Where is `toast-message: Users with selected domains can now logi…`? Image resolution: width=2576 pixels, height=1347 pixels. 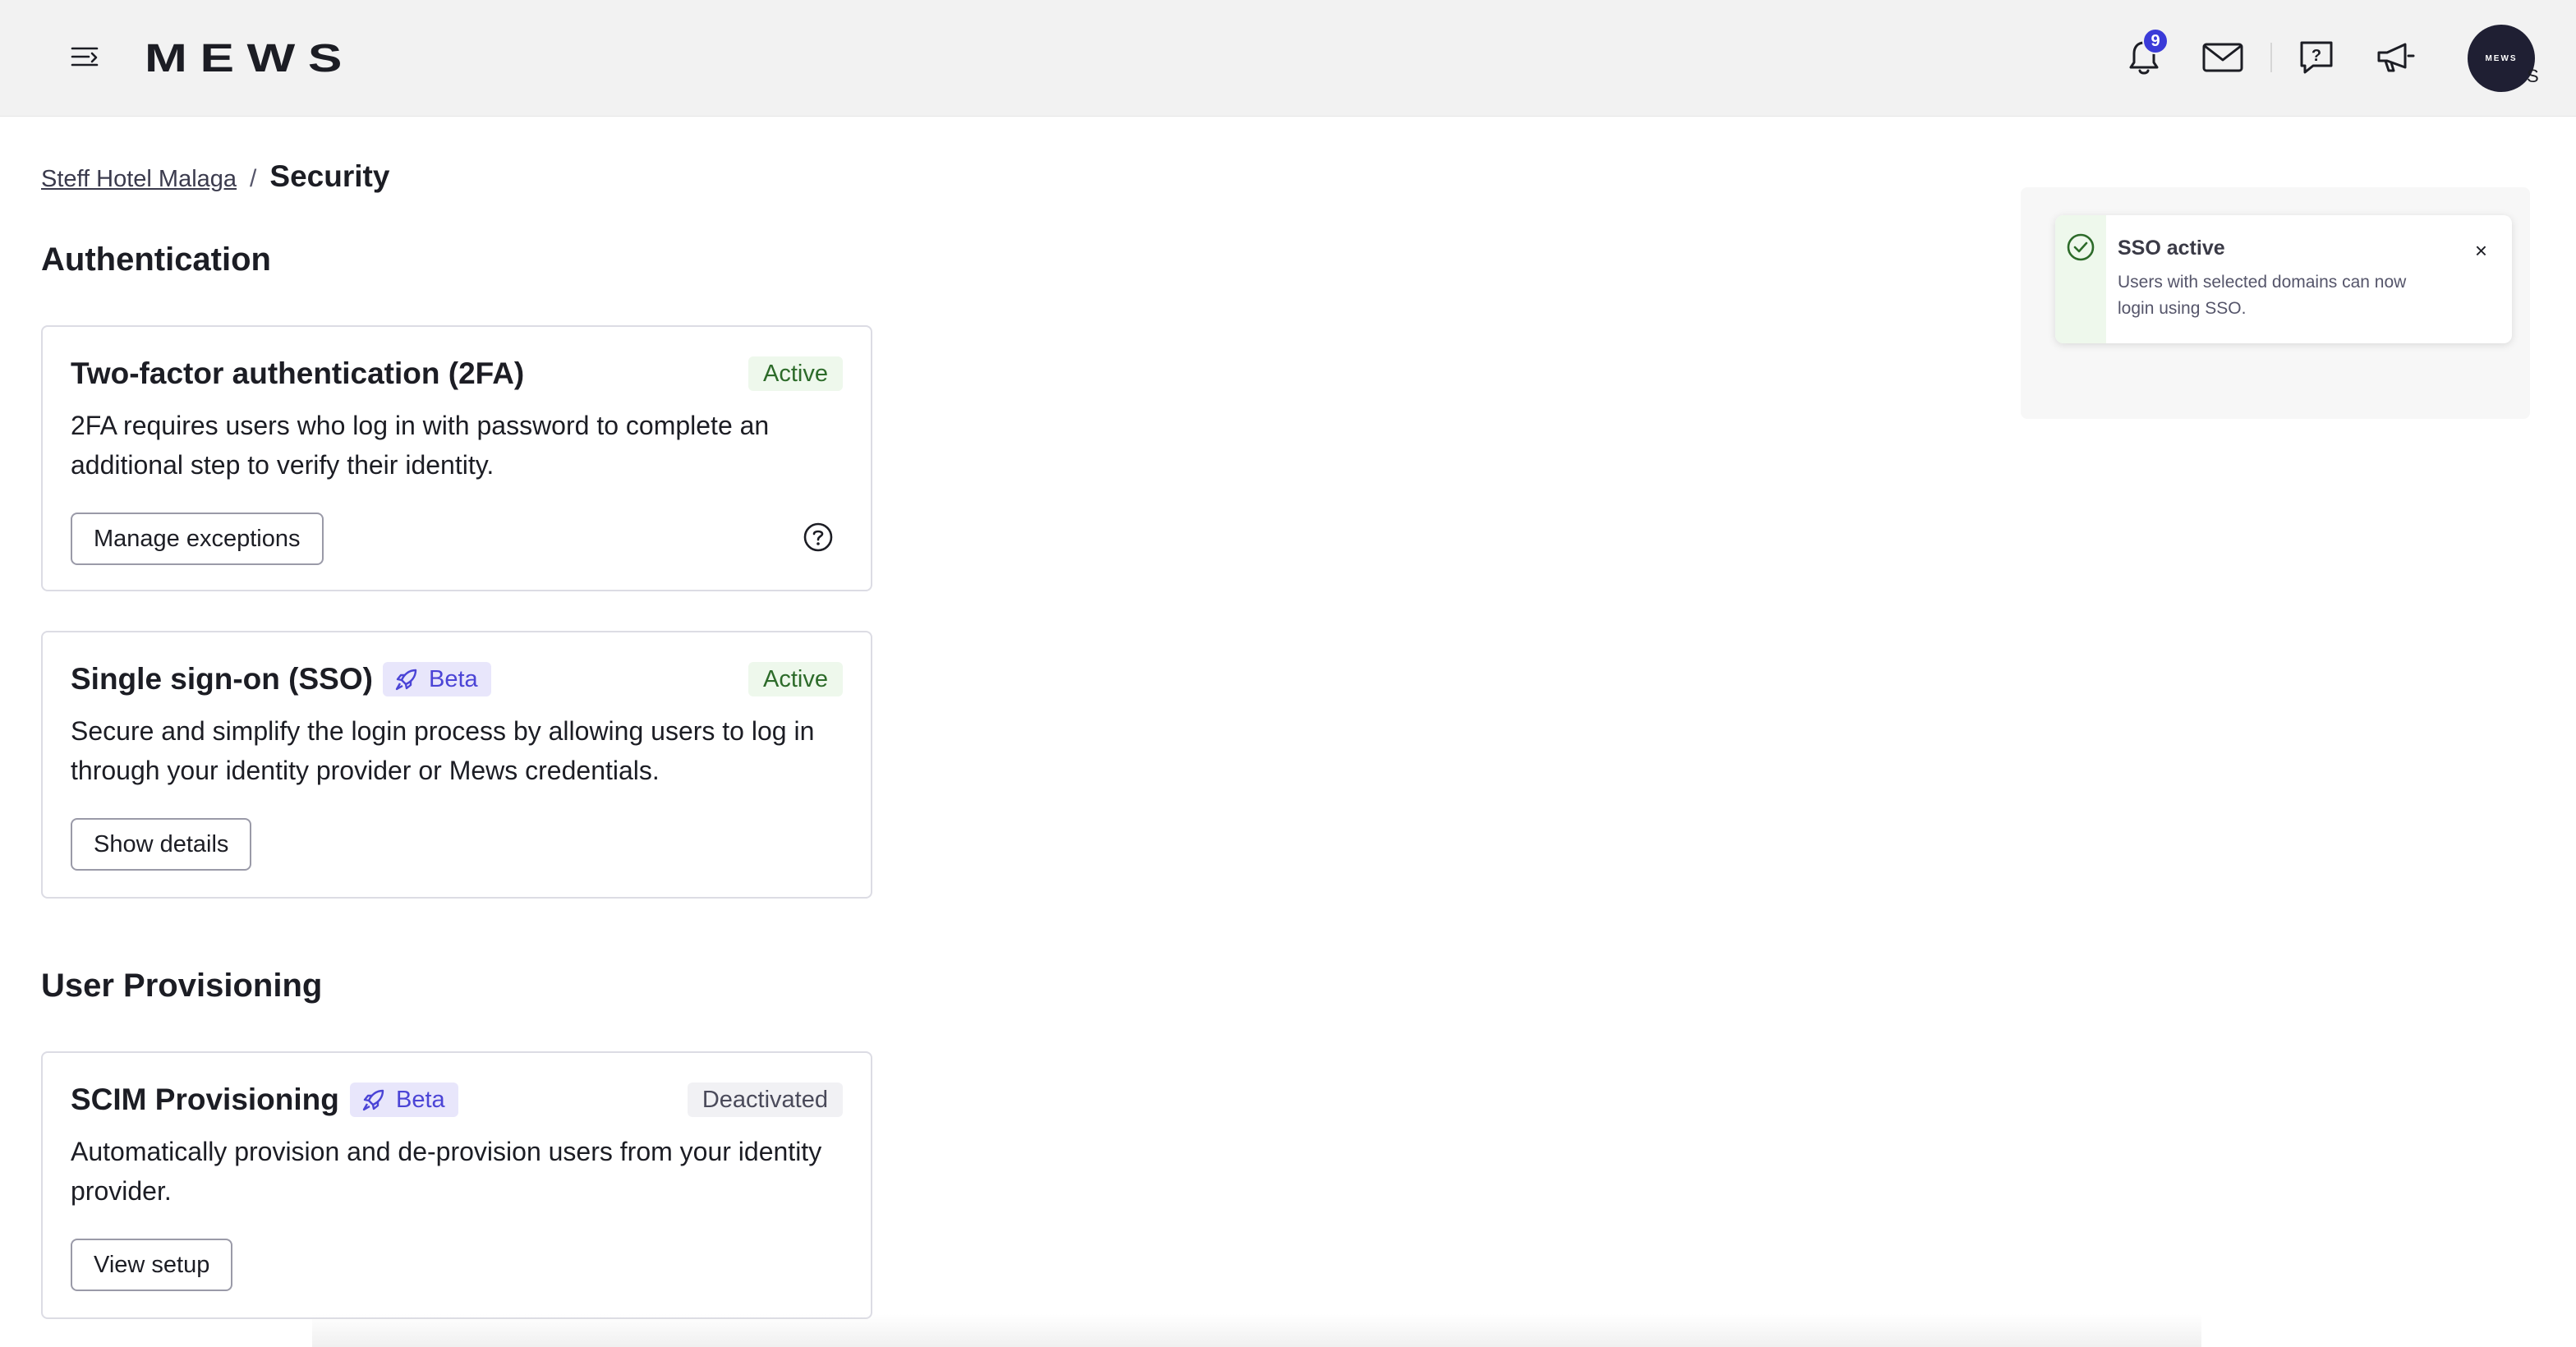 toast-message: Users with selected domains can now logi… is located at coordinates (2262, 295).